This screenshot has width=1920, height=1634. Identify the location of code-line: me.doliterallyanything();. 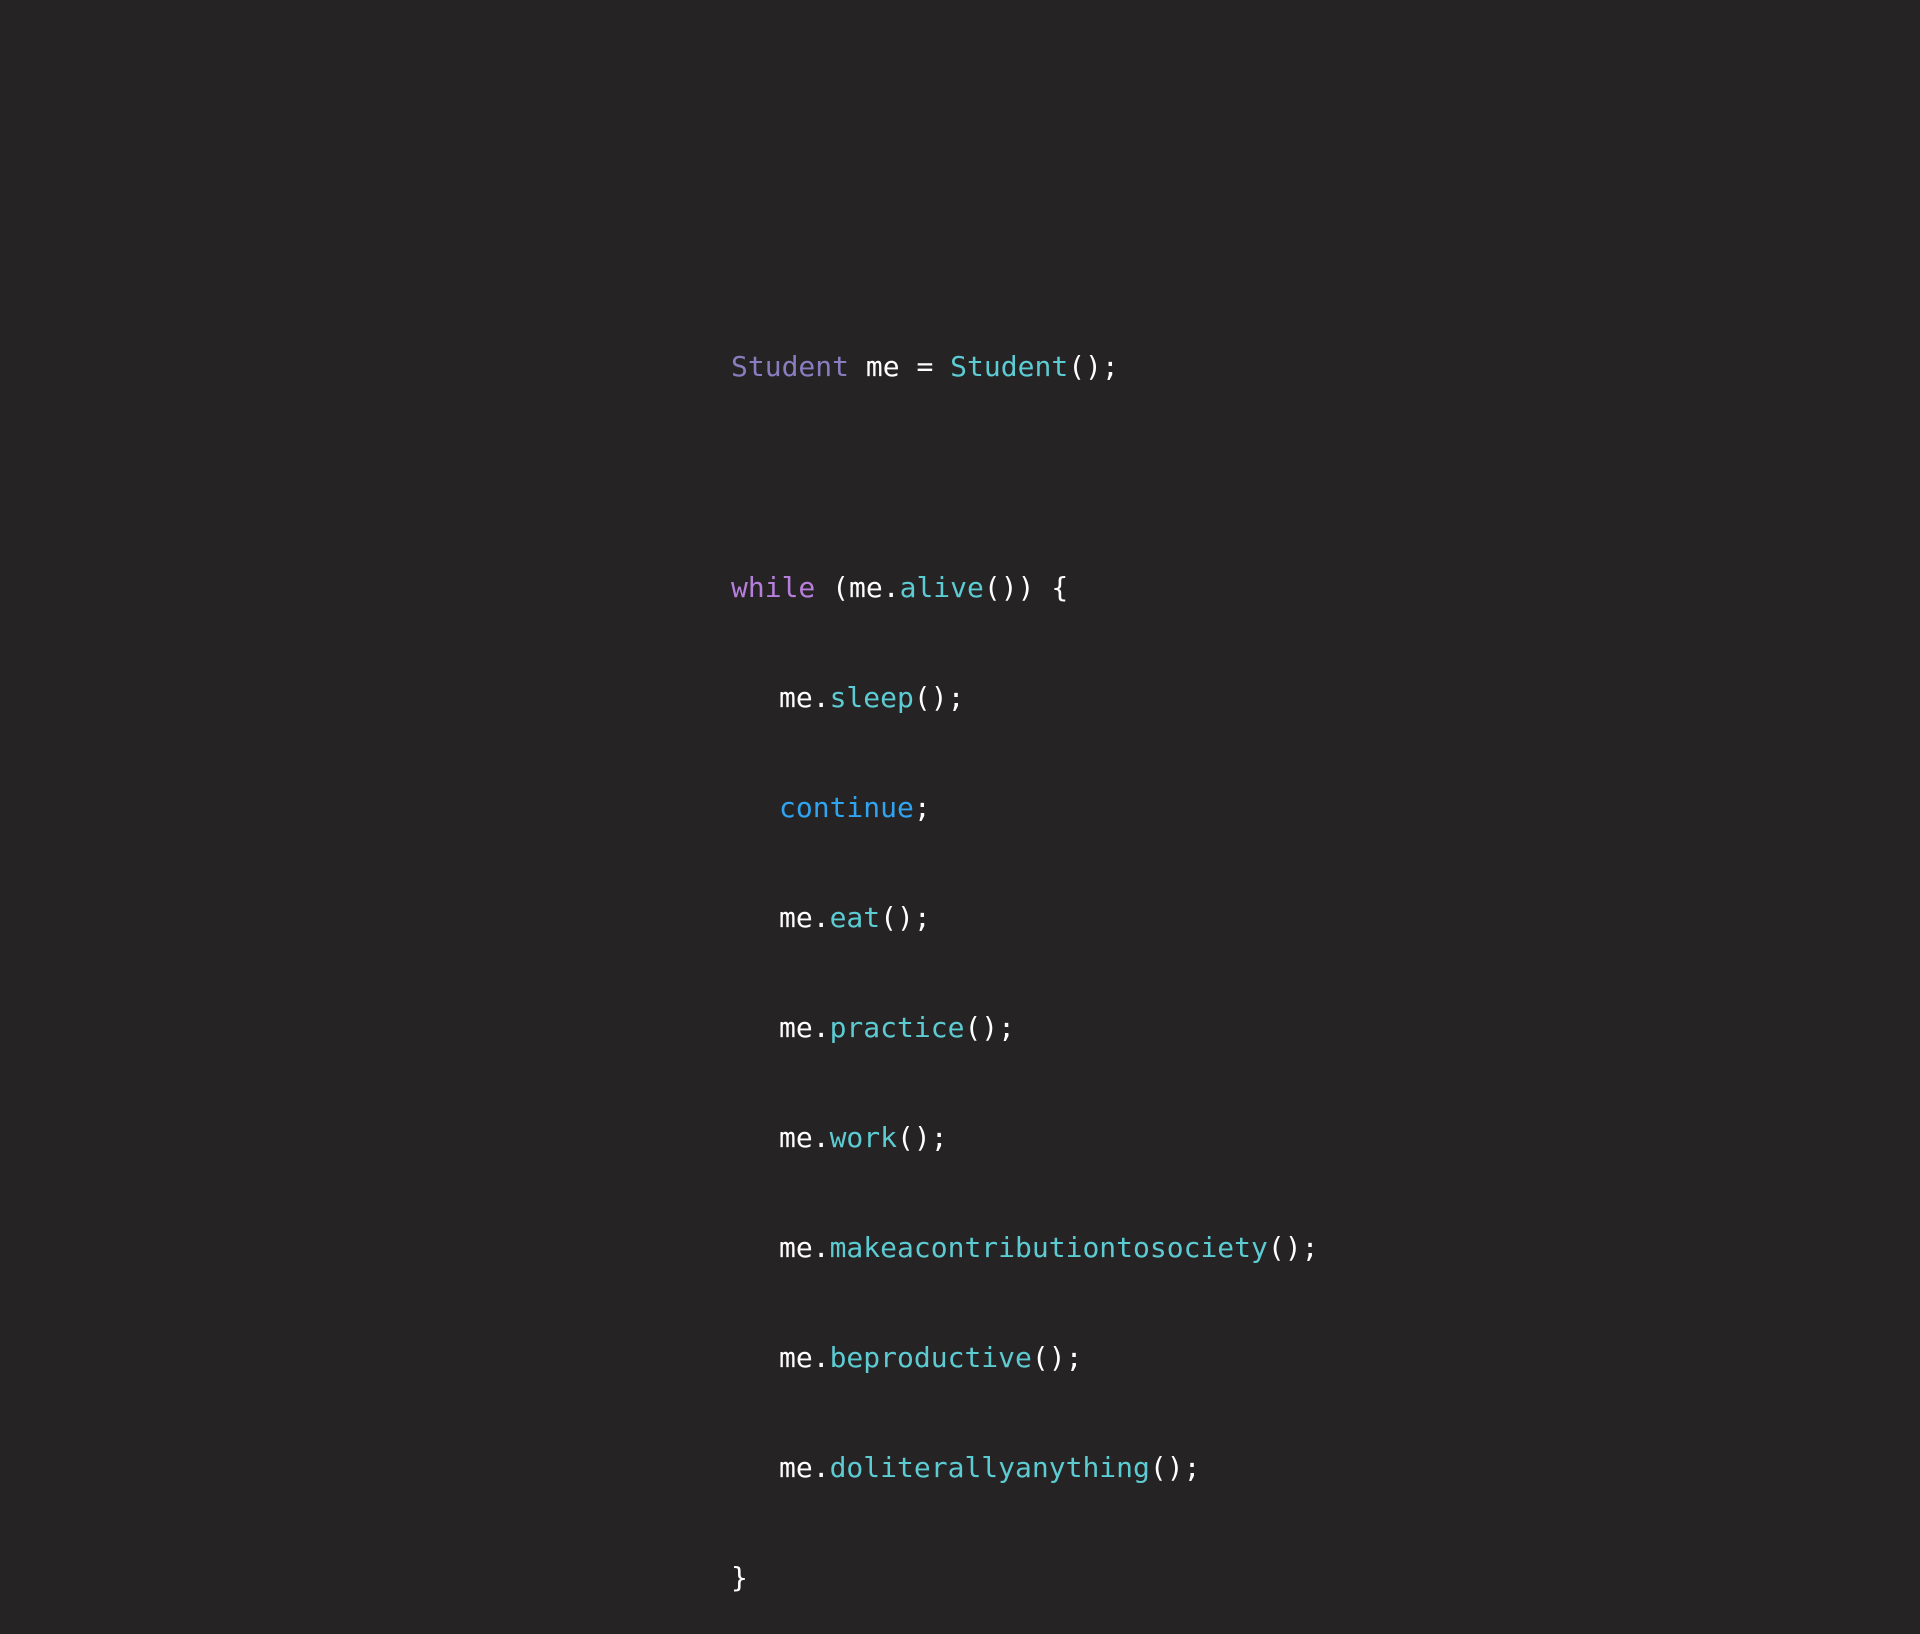
(1024, 1468).